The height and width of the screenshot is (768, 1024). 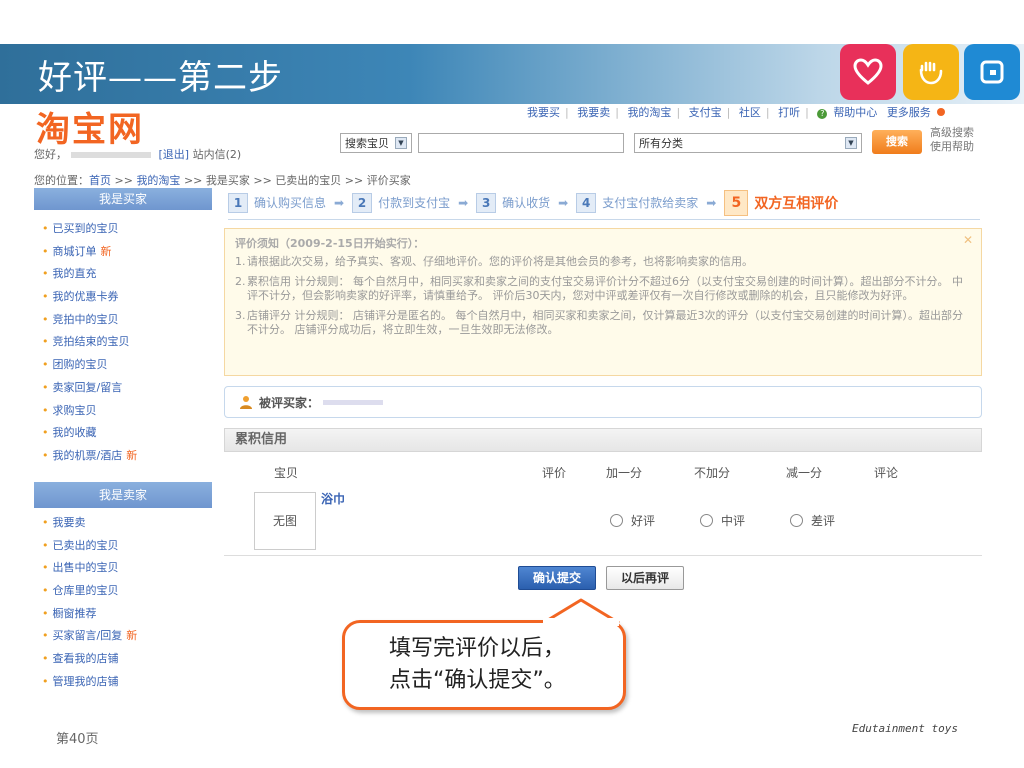 I want to click on usage-help-link: 使用帮助, so click(x=952, y=147).